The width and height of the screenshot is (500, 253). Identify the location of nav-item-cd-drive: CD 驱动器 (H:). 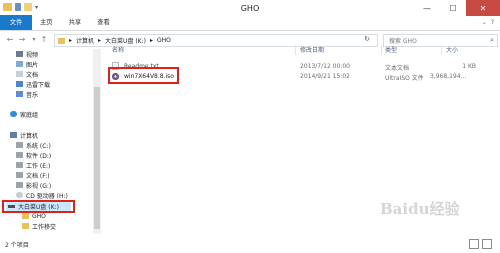
(42, 195).